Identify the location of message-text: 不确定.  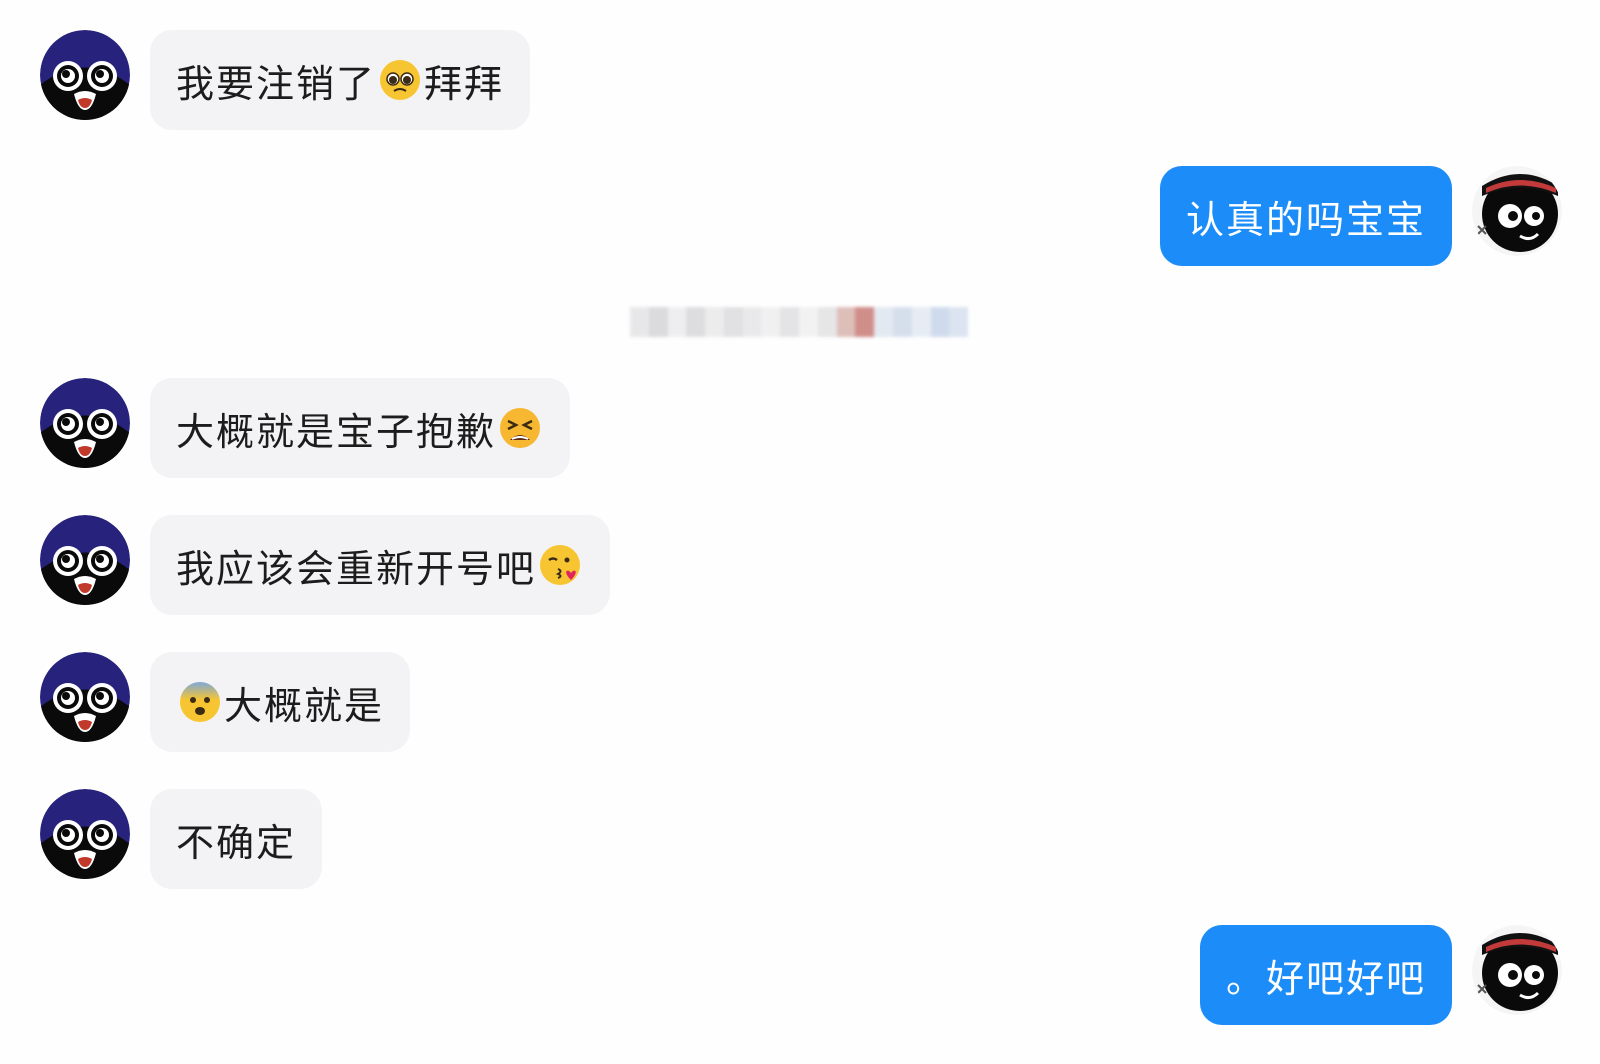
(236, 842).